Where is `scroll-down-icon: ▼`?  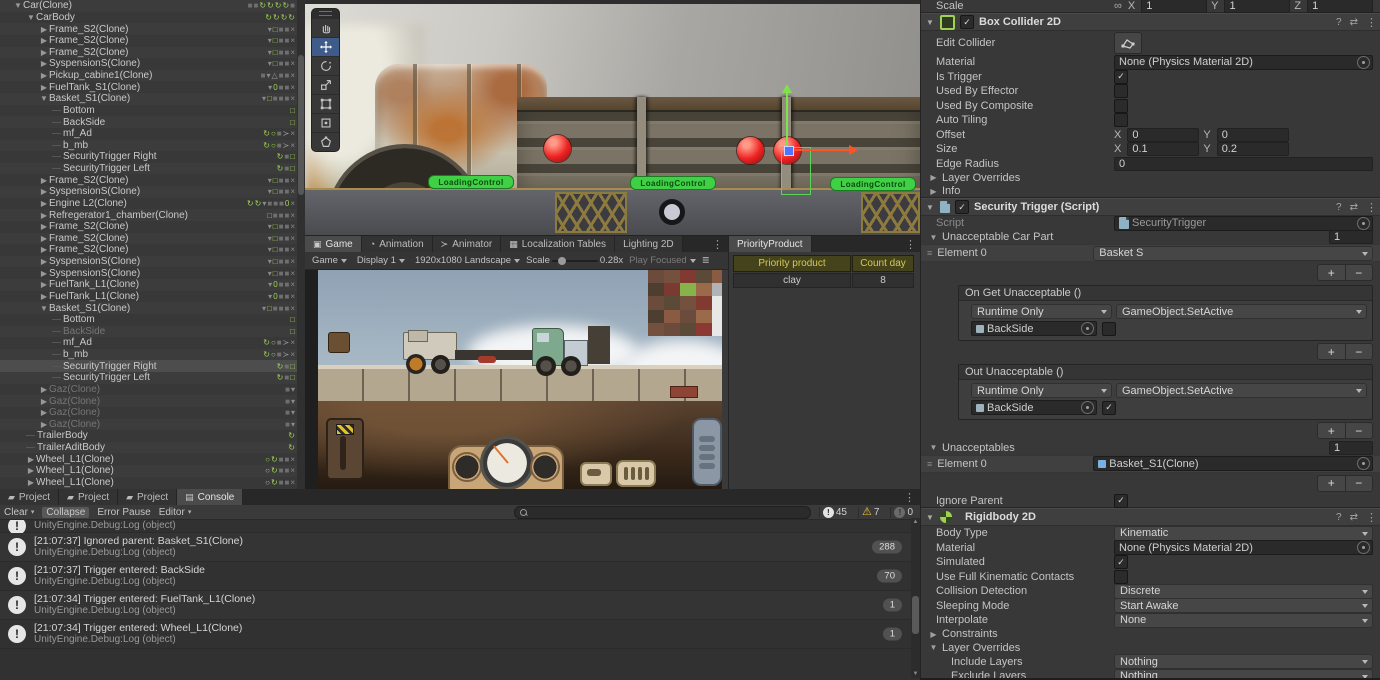 scroll-down-icon: ▼ is located at coordinates (915, 674).